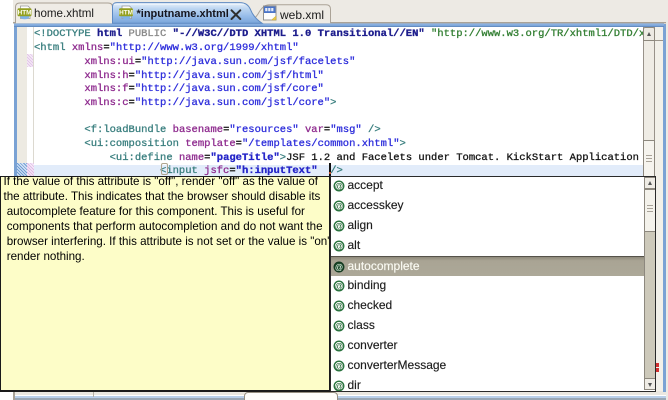  I want to click on svg-text: home.xhtml, so click(64, 13).